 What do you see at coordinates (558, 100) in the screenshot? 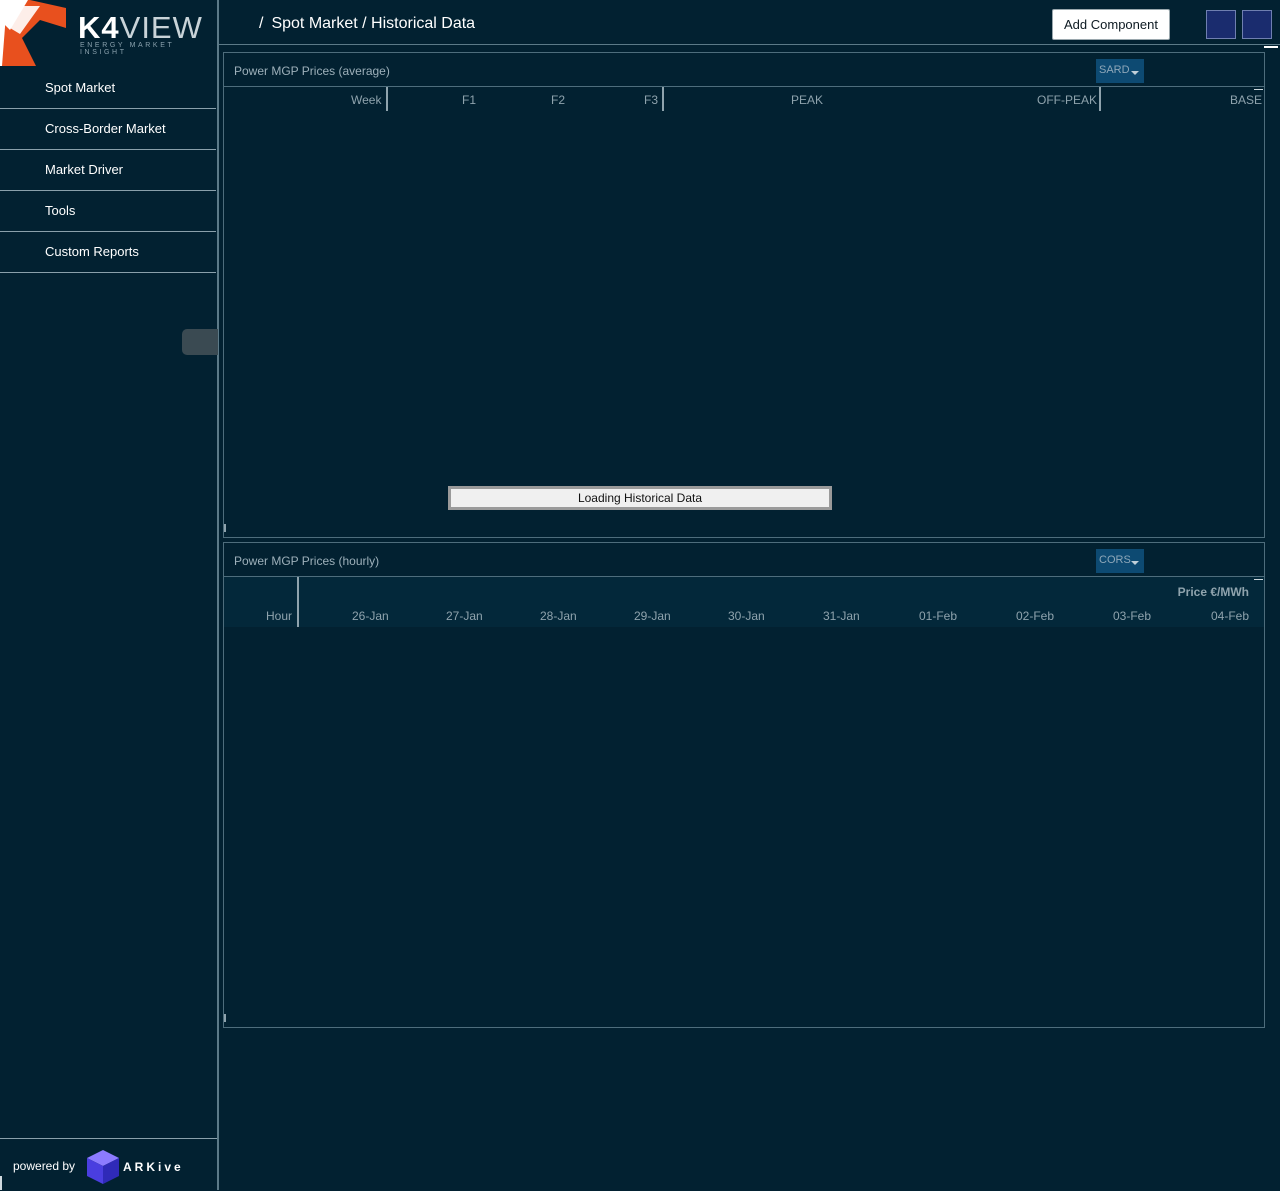
I see `column-header-f2: F2` at bounding box center [558, 100].